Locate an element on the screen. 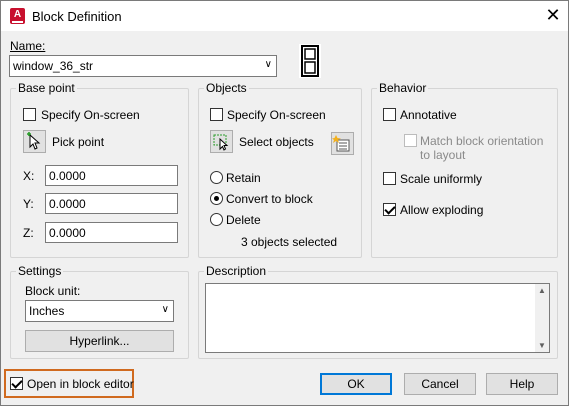  scale-uniformly-checkbox is located at coordinates (389, 178).